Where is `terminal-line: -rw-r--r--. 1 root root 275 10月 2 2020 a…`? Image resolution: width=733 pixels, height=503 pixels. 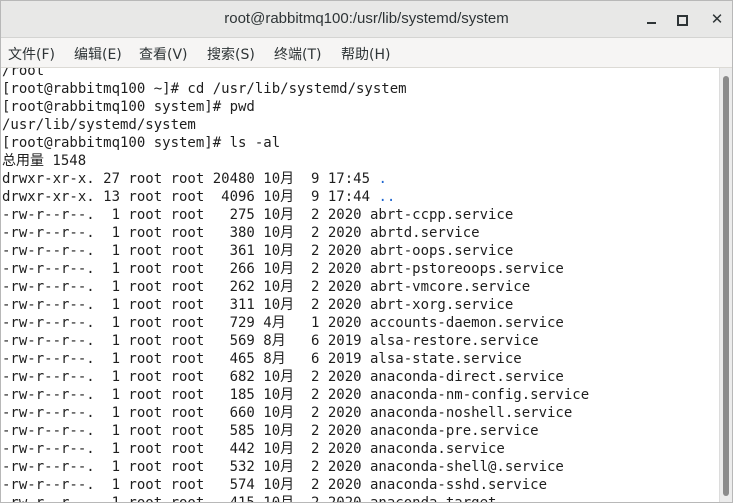 terminal-line: -rw-r--r--. 1 root root 275 10月 2 2020 a… is located at coordinates (258, 215).